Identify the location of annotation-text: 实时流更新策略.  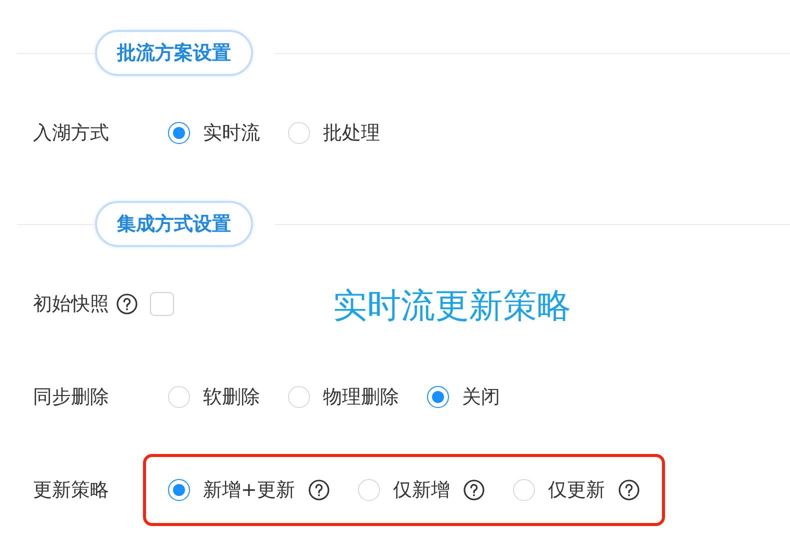
(452, 306).